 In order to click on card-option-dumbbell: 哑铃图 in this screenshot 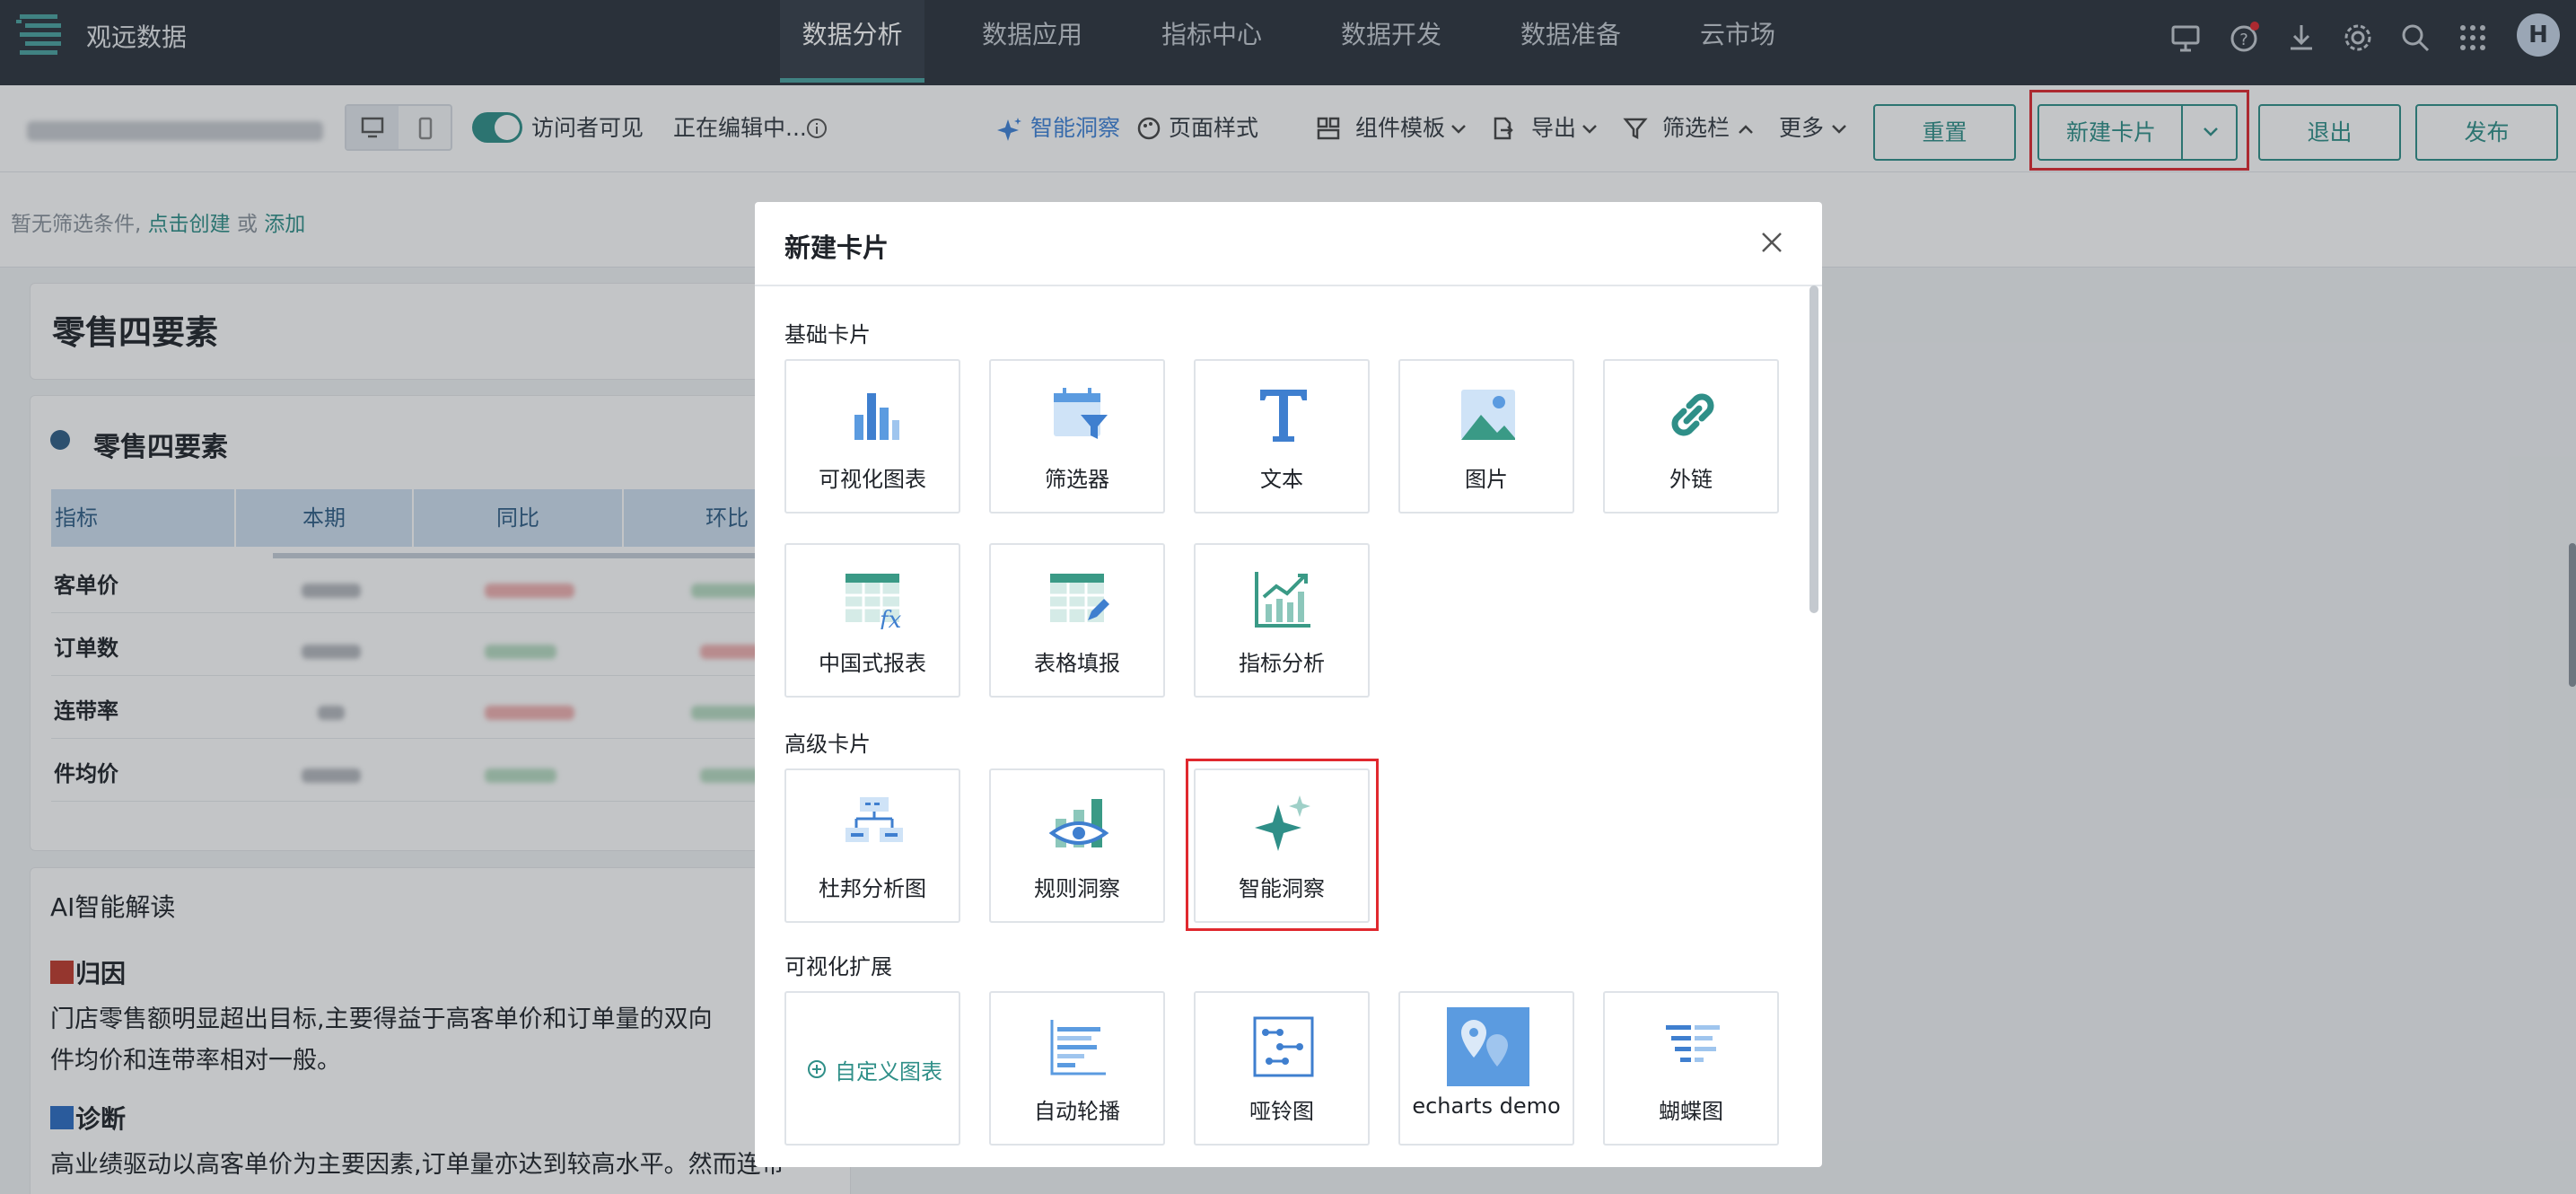, I will do `click(1282, 1068)`.